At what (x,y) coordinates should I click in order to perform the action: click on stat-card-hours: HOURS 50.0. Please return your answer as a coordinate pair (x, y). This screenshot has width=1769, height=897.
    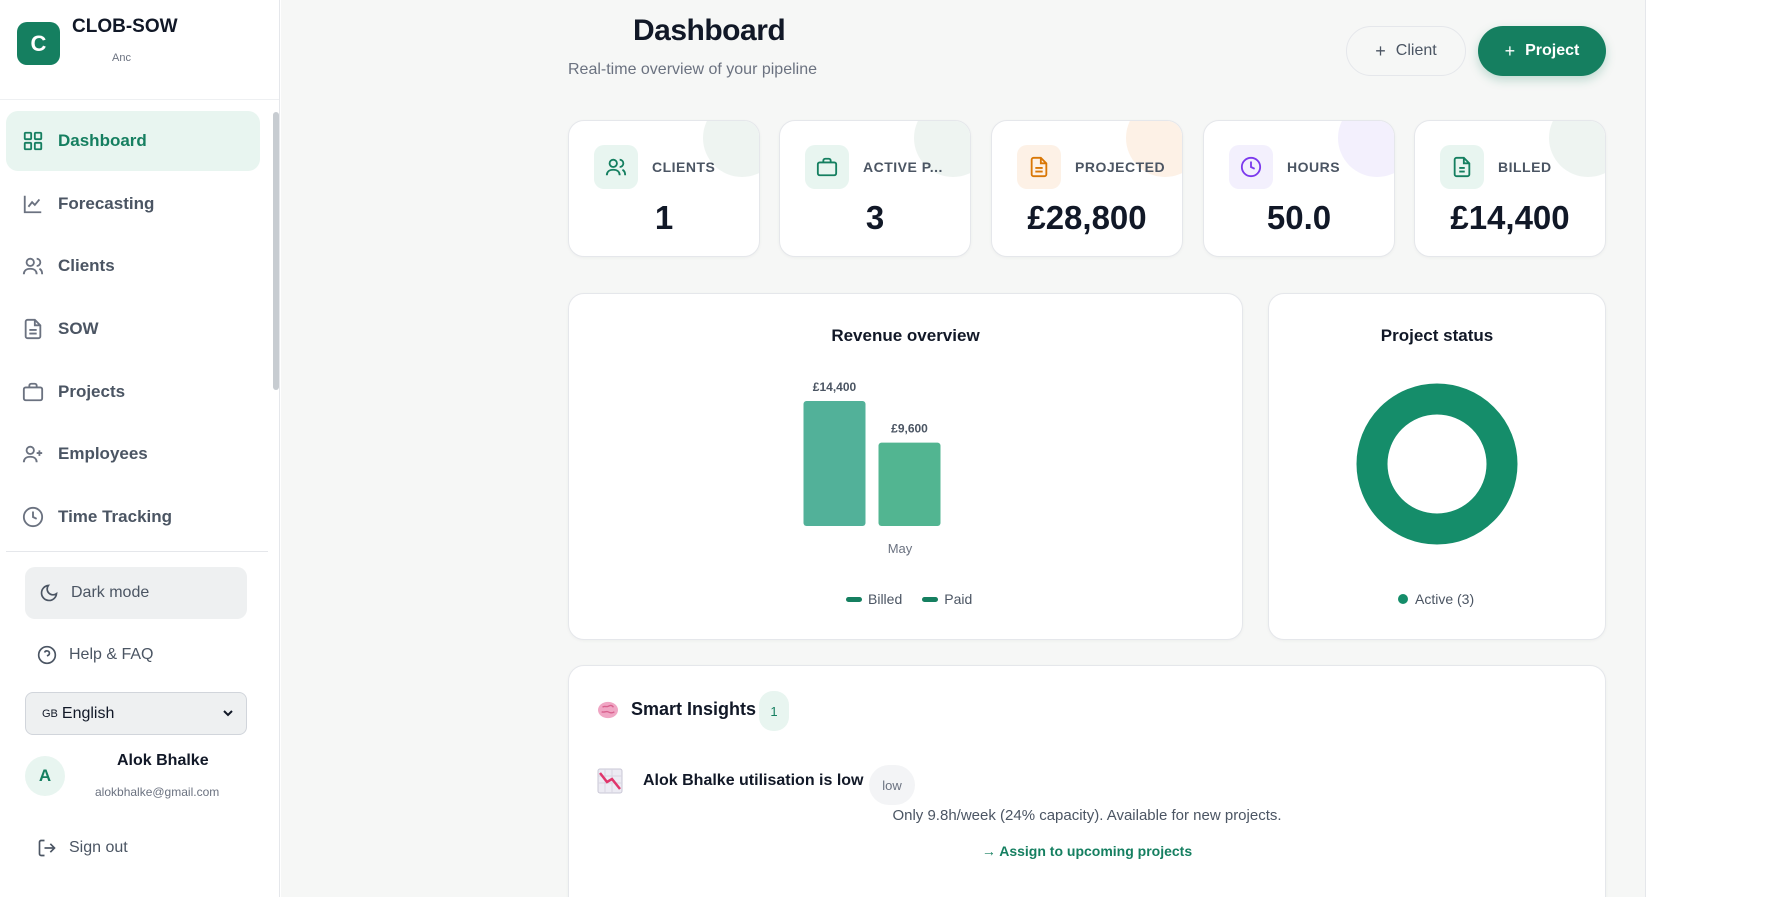
    Looking at the image, I should click on (1299, 188).